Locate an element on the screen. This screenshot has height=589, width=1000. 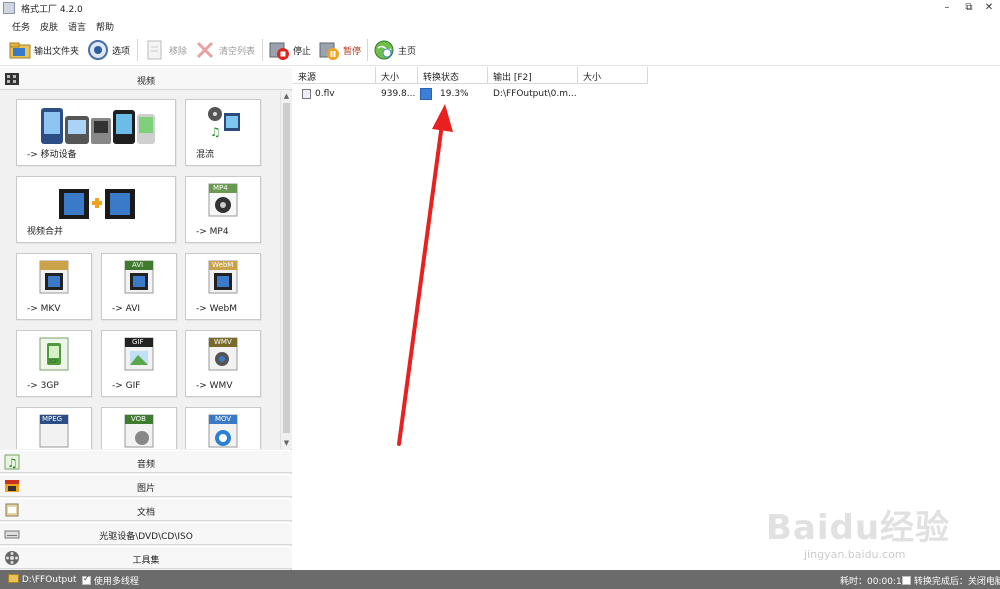
output-folder-status: D:\FFOutput is located at coordinates (42, 579).